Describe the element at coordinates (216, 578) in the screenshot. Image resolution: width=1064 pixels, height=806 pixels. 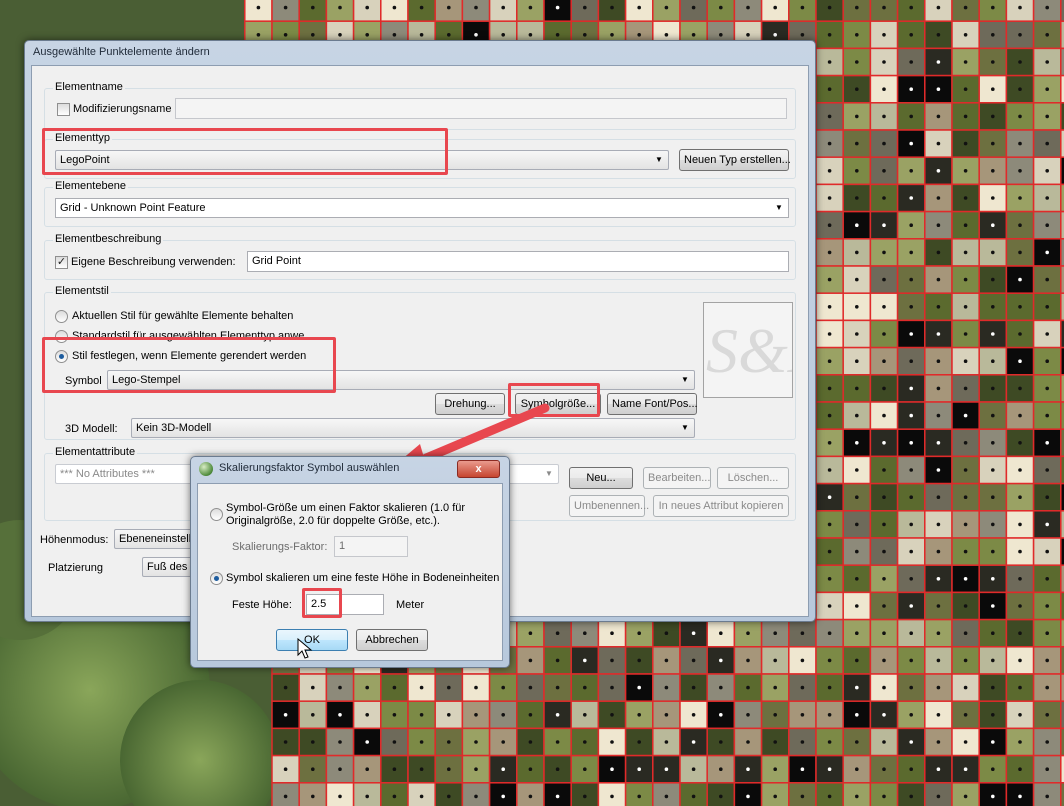
I see `radio-fixed-height` at that location.